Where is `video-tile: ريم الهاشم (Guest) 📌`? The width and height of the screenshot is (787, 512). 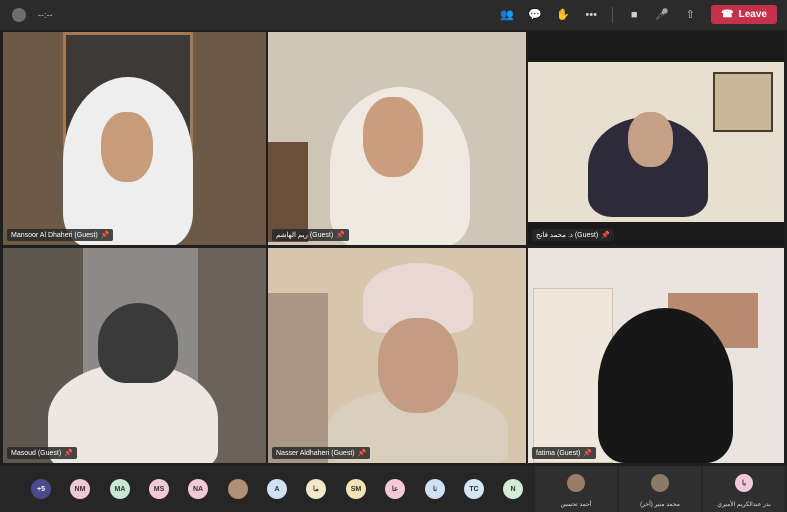
video-tile: ريم الهاشم (Guest) 📌 is located at coordinates (397, 138).